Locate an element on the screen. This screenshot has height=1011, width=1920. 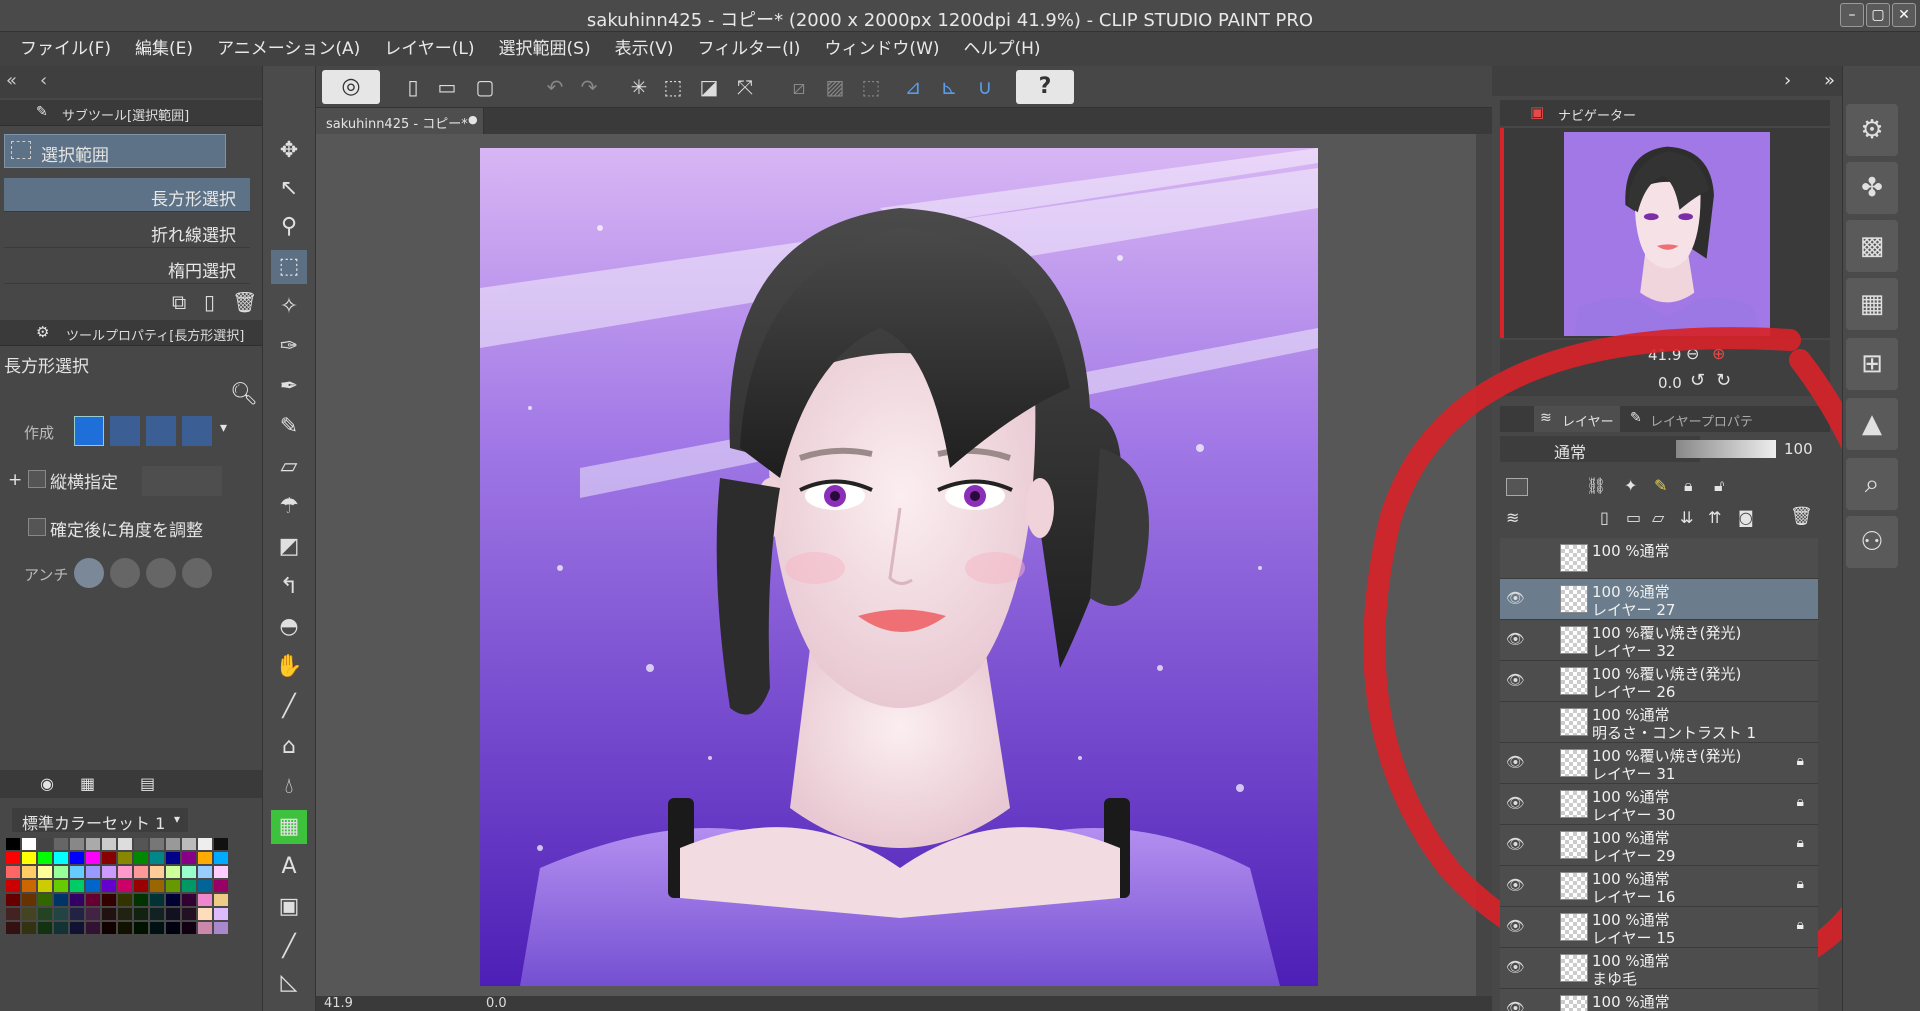
status-zoom-value: 41.9 is located at coordinates (338, 1003).